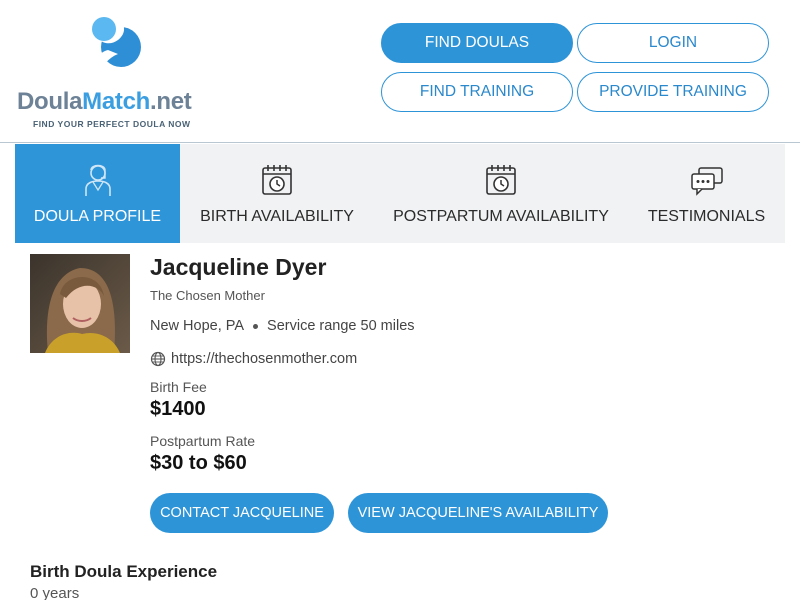 The width and height of the screenshot is (800, 600). Describe the element at coordinates (341, 326) in the screenshot. I see `service-range-text: Service range 50 miles` at that location.